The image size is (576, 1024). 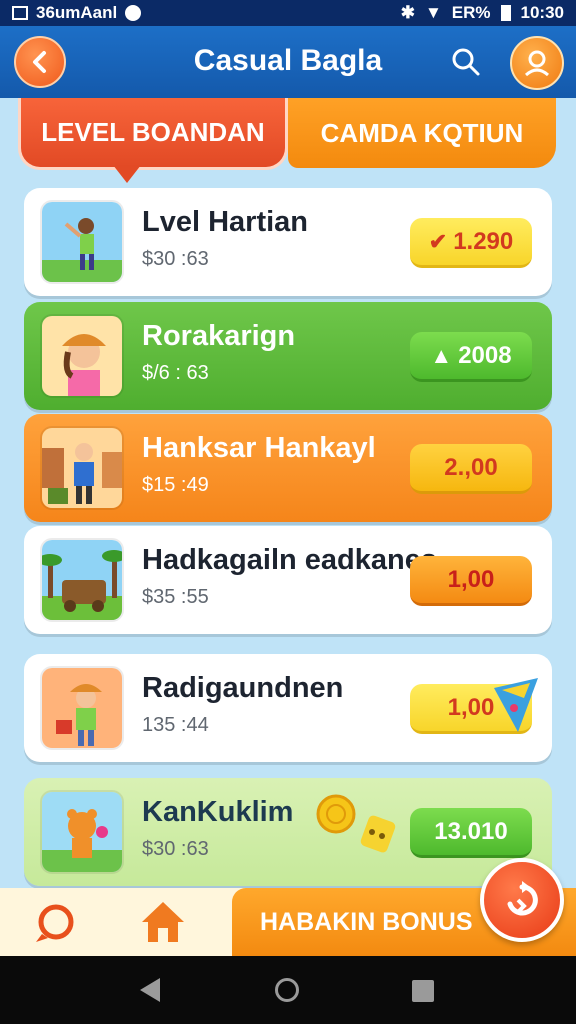 I want to click on coin-icon, so click(x=356, y=823).